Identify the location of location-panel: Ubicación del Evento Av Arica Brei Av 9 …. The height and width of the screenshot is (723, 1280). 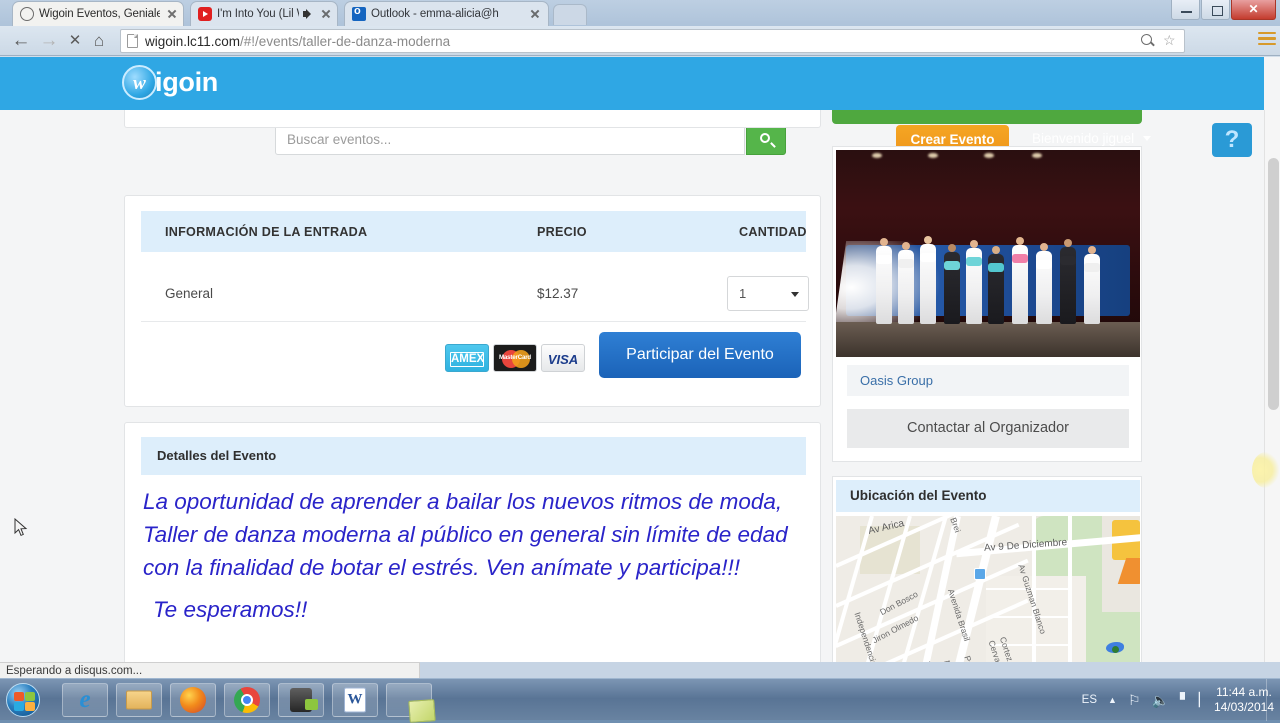
(987, 569).